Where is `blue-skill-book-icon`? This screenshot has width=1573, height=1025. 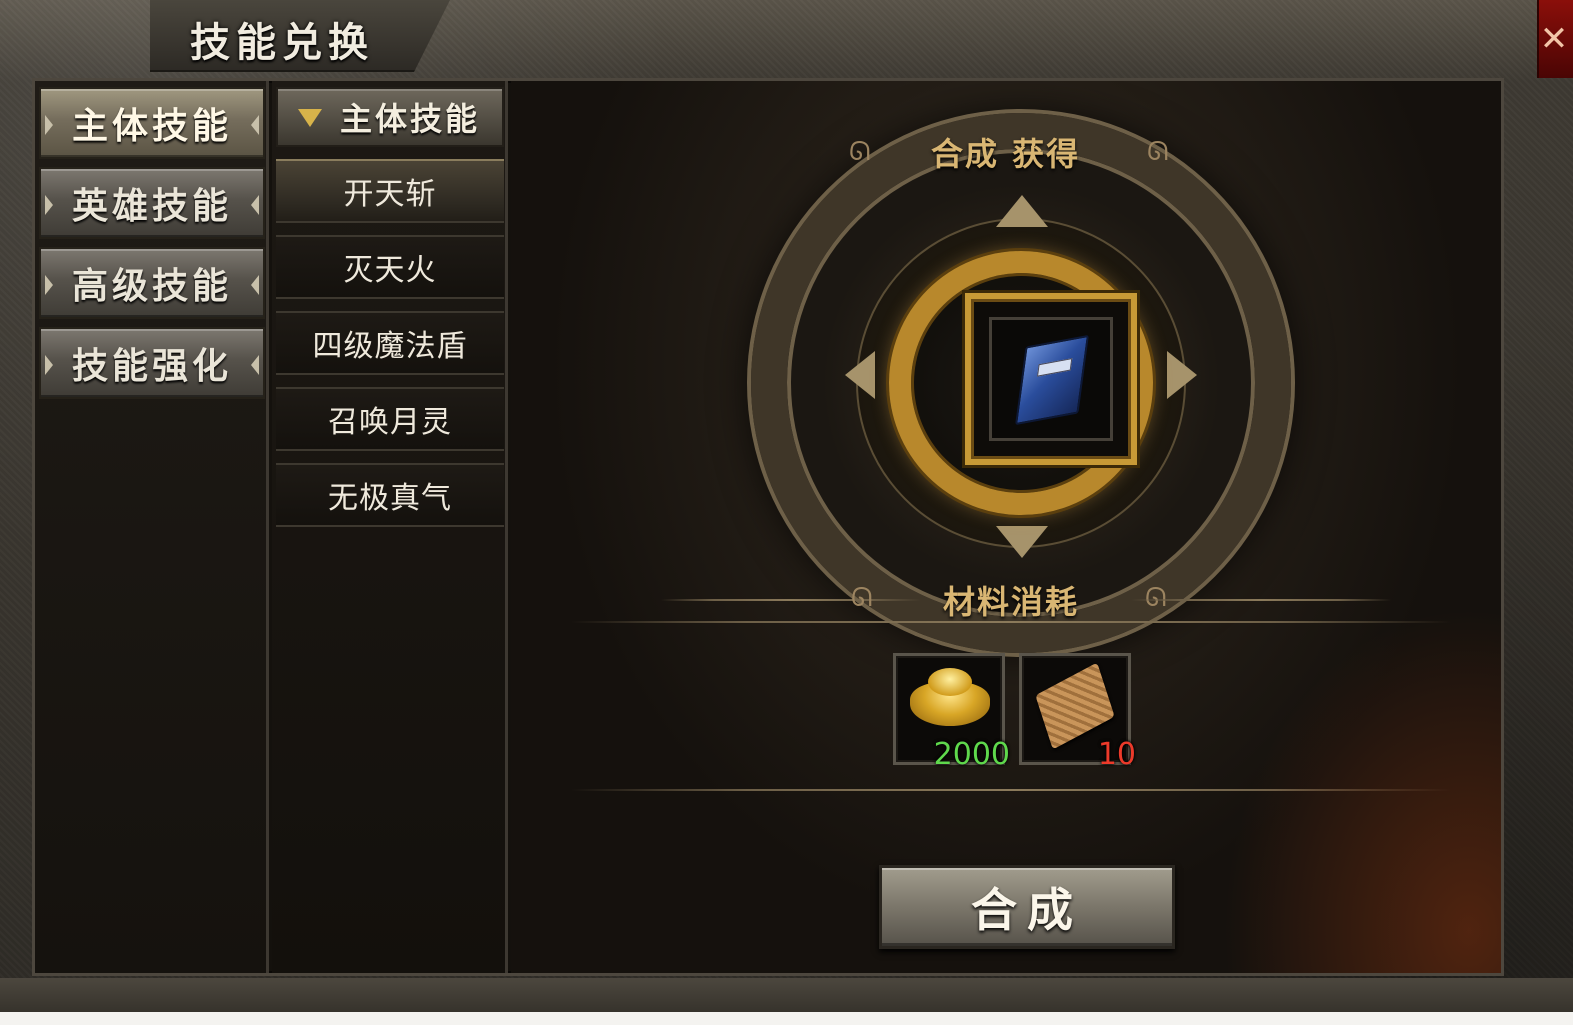 blue-skill-book-icon is located at coordinates (1052, 380).